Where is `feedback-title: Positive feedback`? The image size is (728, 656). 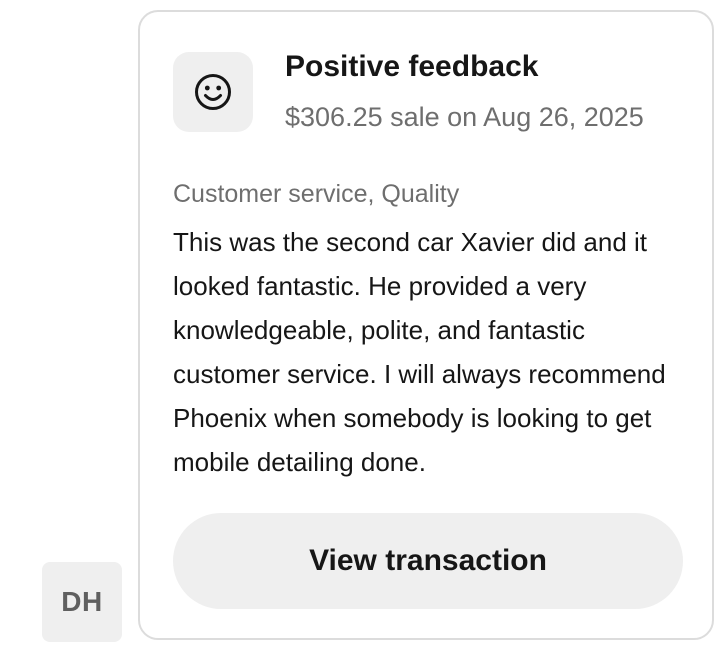 feedback-title: Positive feedback is located at coordinates (412, 66).